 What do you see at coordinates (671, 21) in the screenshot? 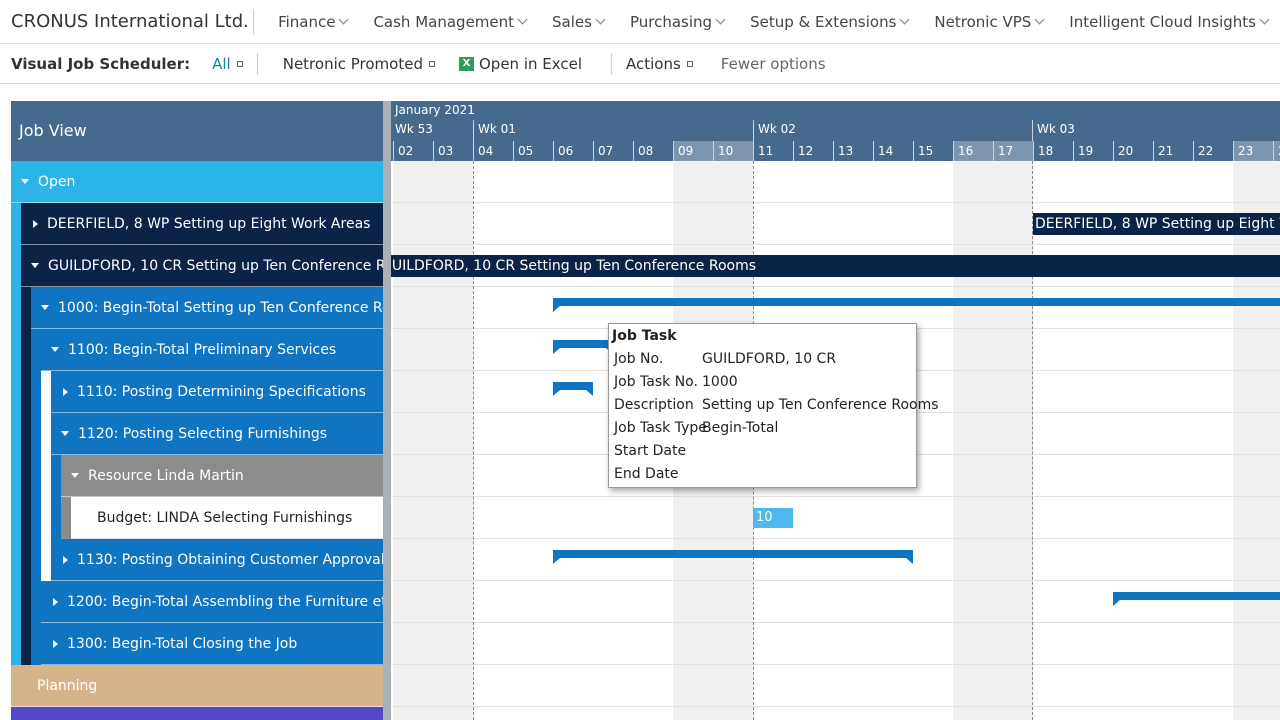
I see `nav-item-label: Purchasing` at bounding box center [671, 21].